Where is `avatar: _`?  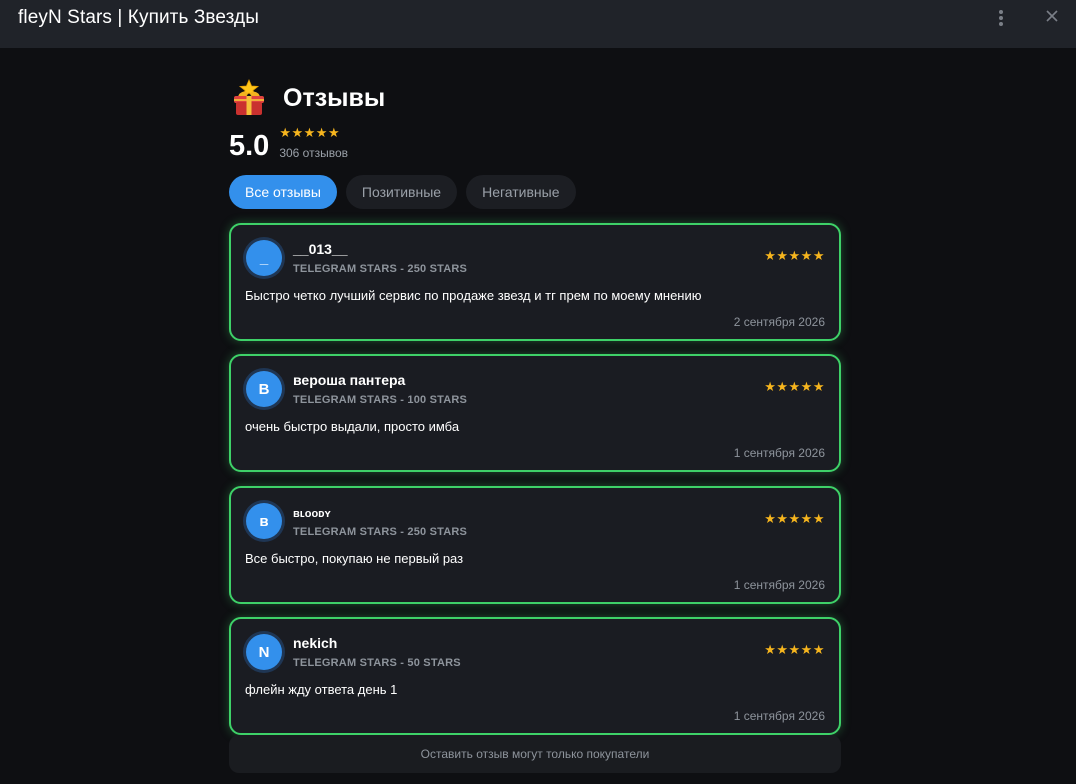 avatar: _ is located at coordinates (264, 258).